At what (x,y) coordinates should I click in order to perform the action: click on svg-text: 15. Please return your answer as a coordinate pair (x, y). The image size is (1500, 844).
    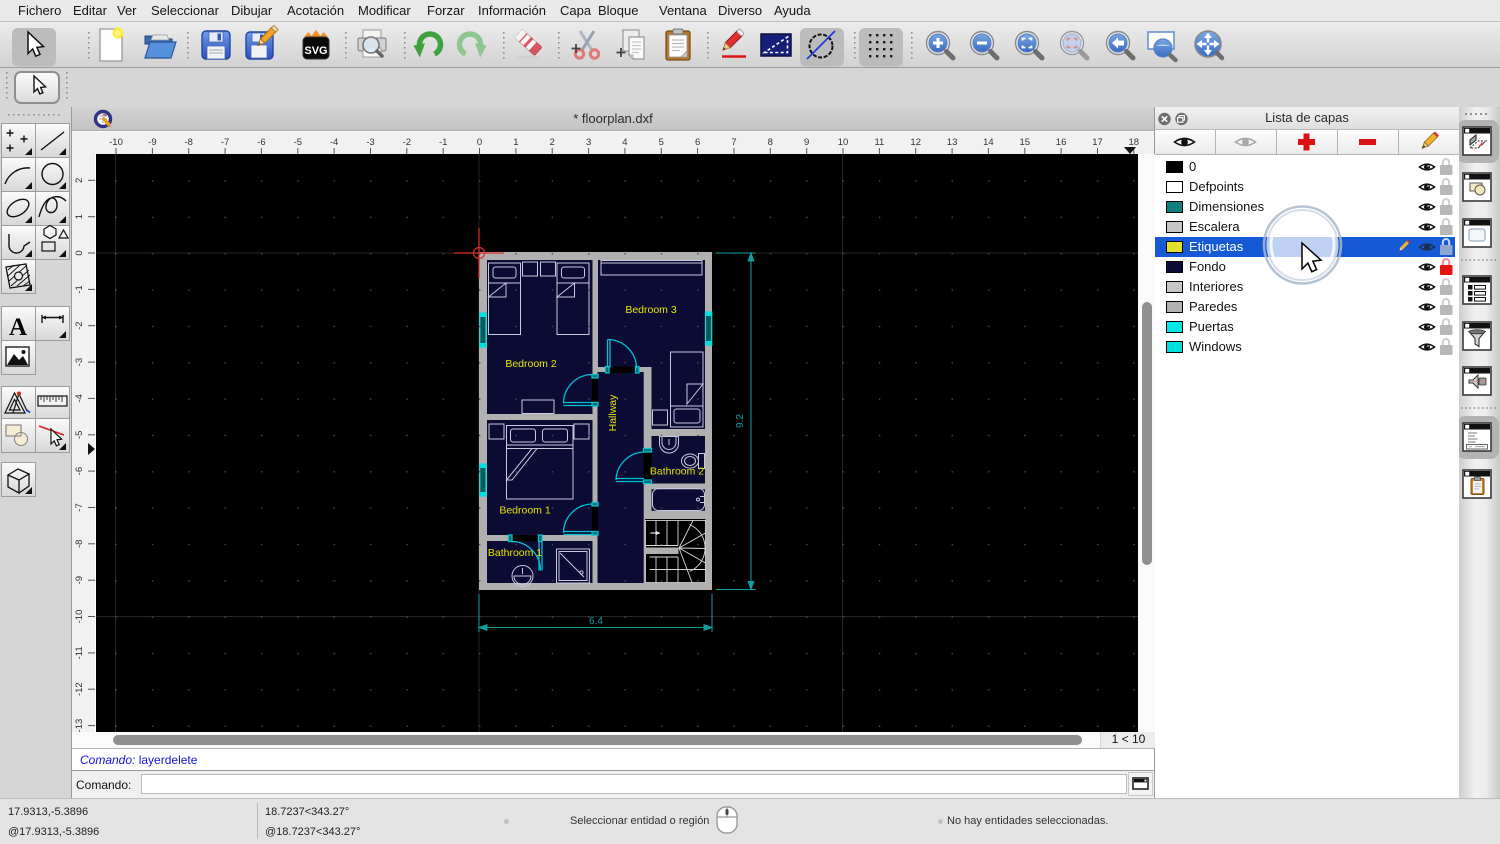
    Looking at the image, I should click on (1025, 142).